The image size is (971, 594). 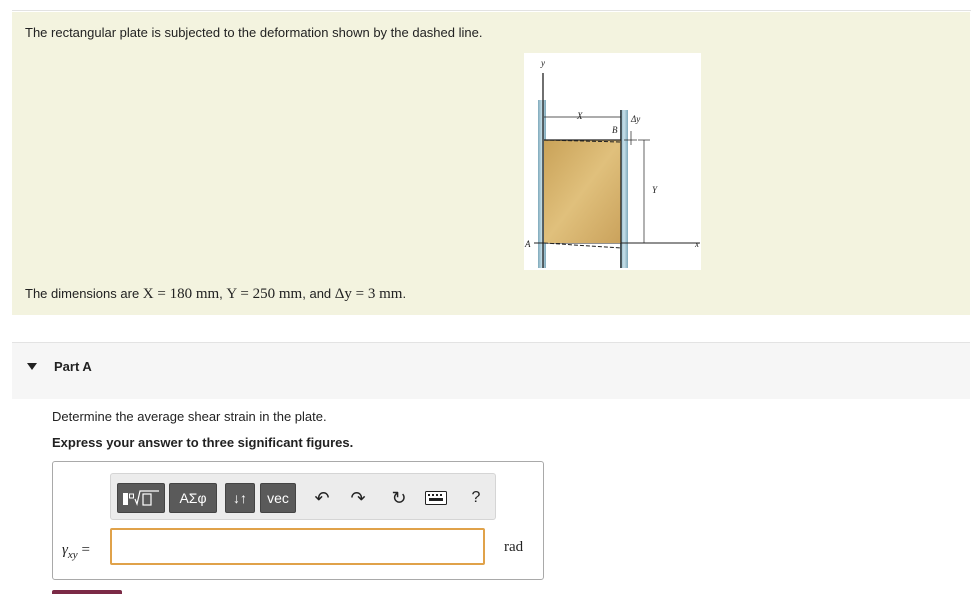 I want to click on dims-x-value: X = 180 mm, so click(x=181, y=294).